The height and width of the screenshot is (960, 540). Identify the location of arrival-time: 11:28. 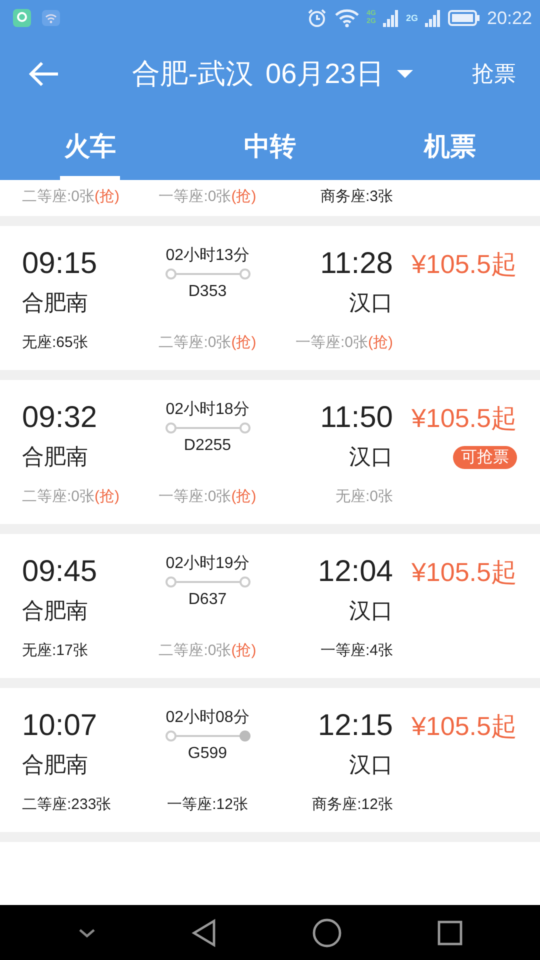
(356, 264).